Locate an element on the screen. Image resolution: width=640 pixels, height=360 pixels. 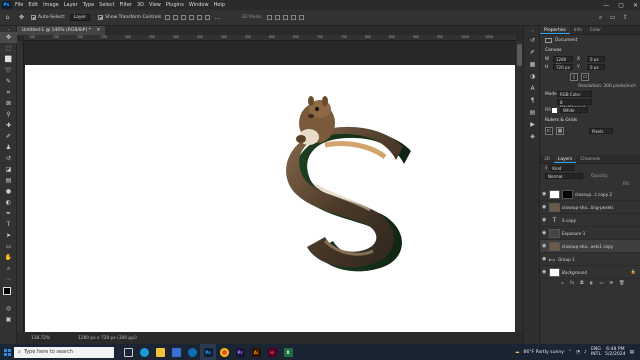
align-top-icon is located at coordinates (192, 17).